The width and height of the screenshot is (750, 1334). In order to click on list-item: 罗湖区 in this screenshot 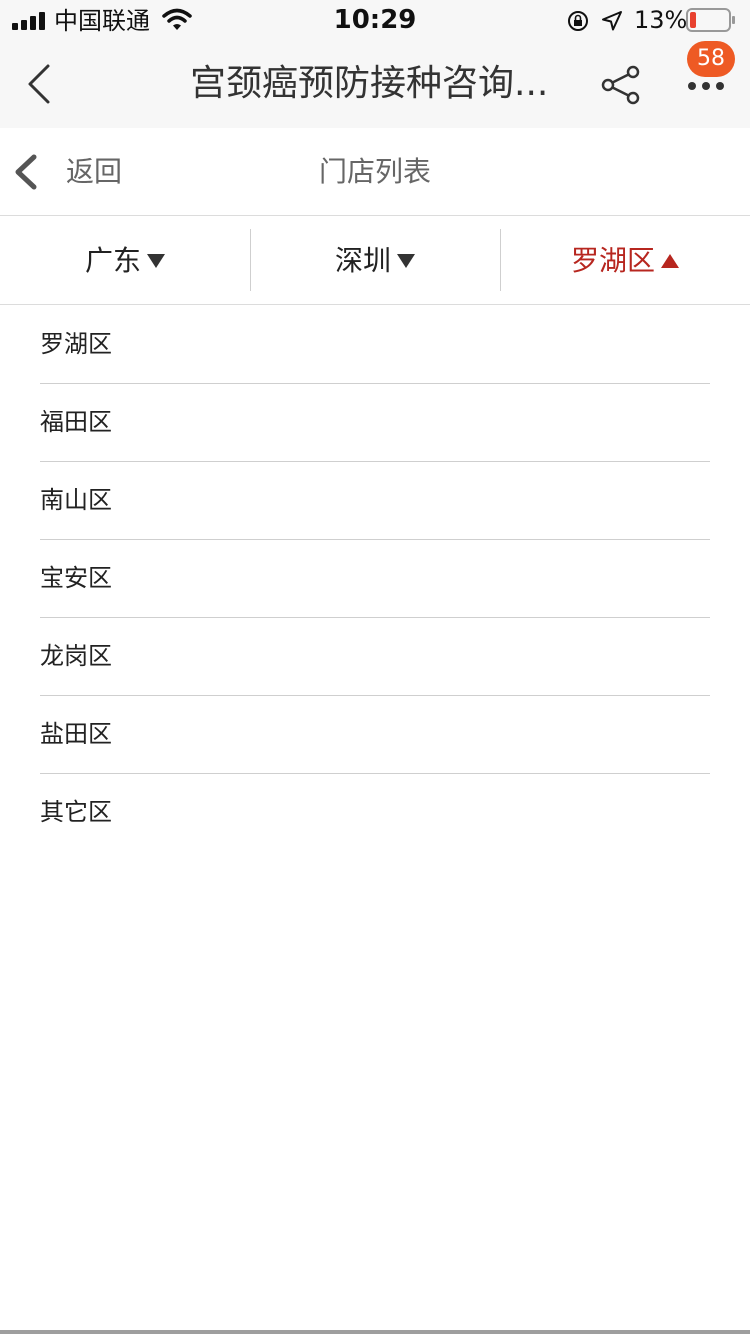, I will do `click(375, 345)`.